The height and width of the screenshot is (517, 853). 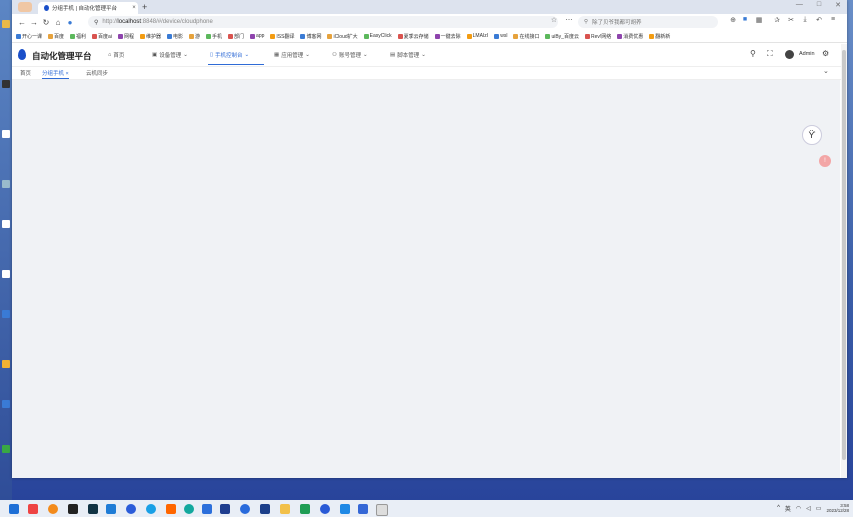 I want to click on scrollbar, so click(x=844, y=261).